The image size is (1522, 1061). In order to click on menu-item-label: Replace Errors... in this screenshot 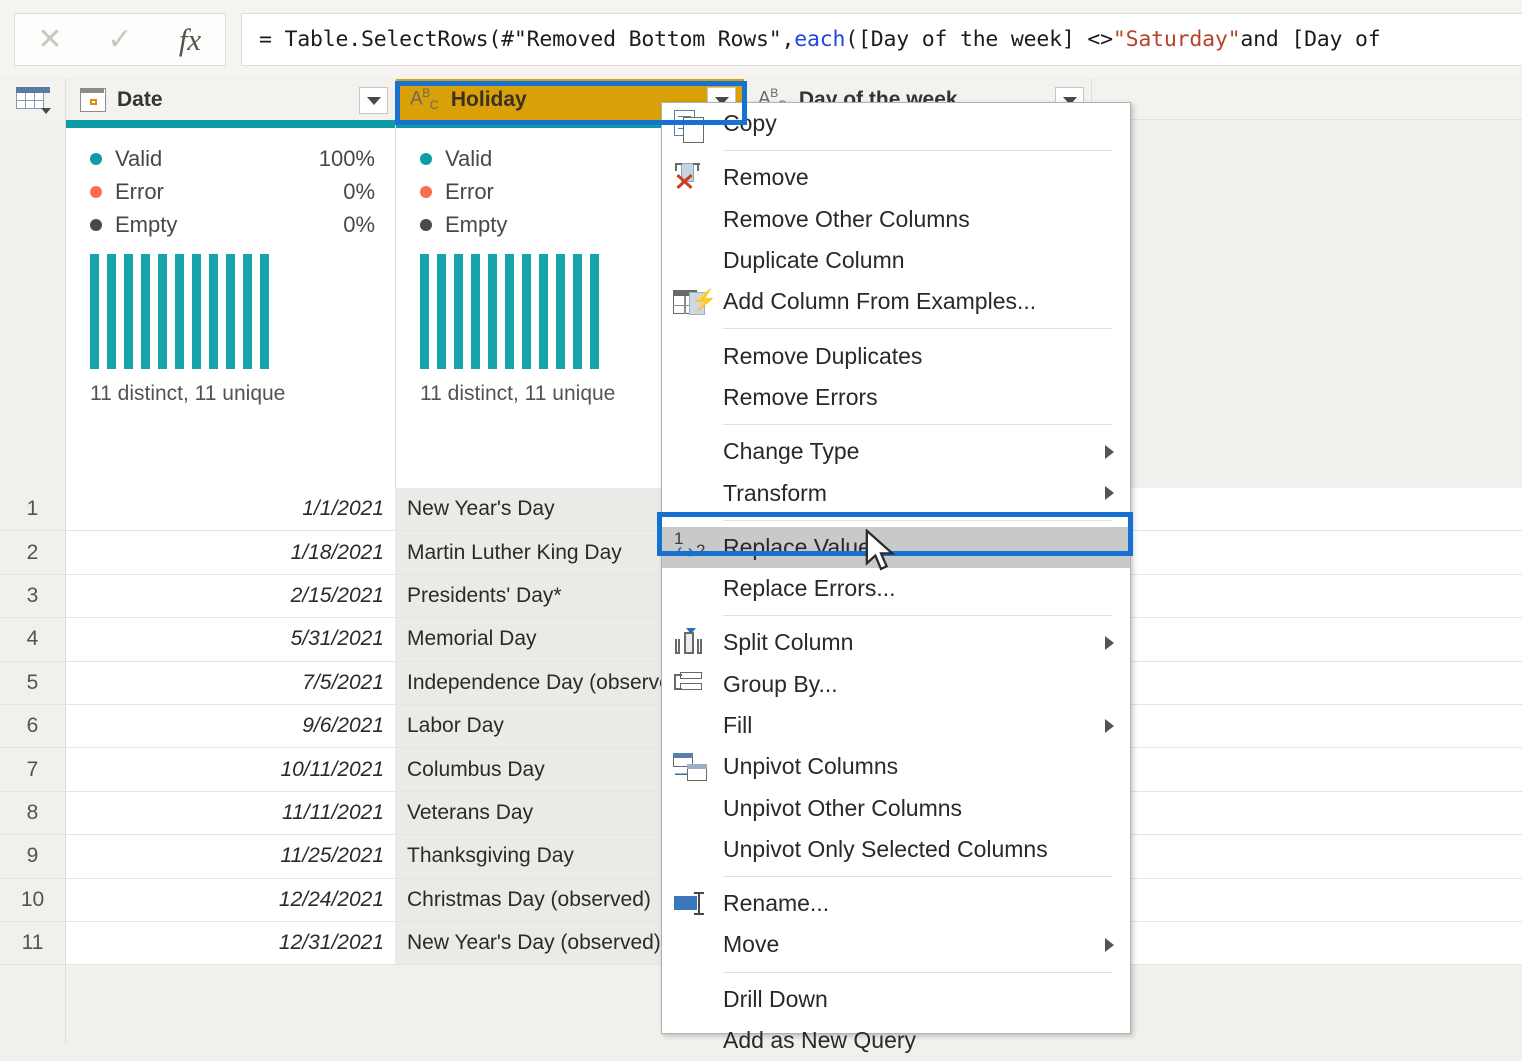, I will do `click(809, 588)`.